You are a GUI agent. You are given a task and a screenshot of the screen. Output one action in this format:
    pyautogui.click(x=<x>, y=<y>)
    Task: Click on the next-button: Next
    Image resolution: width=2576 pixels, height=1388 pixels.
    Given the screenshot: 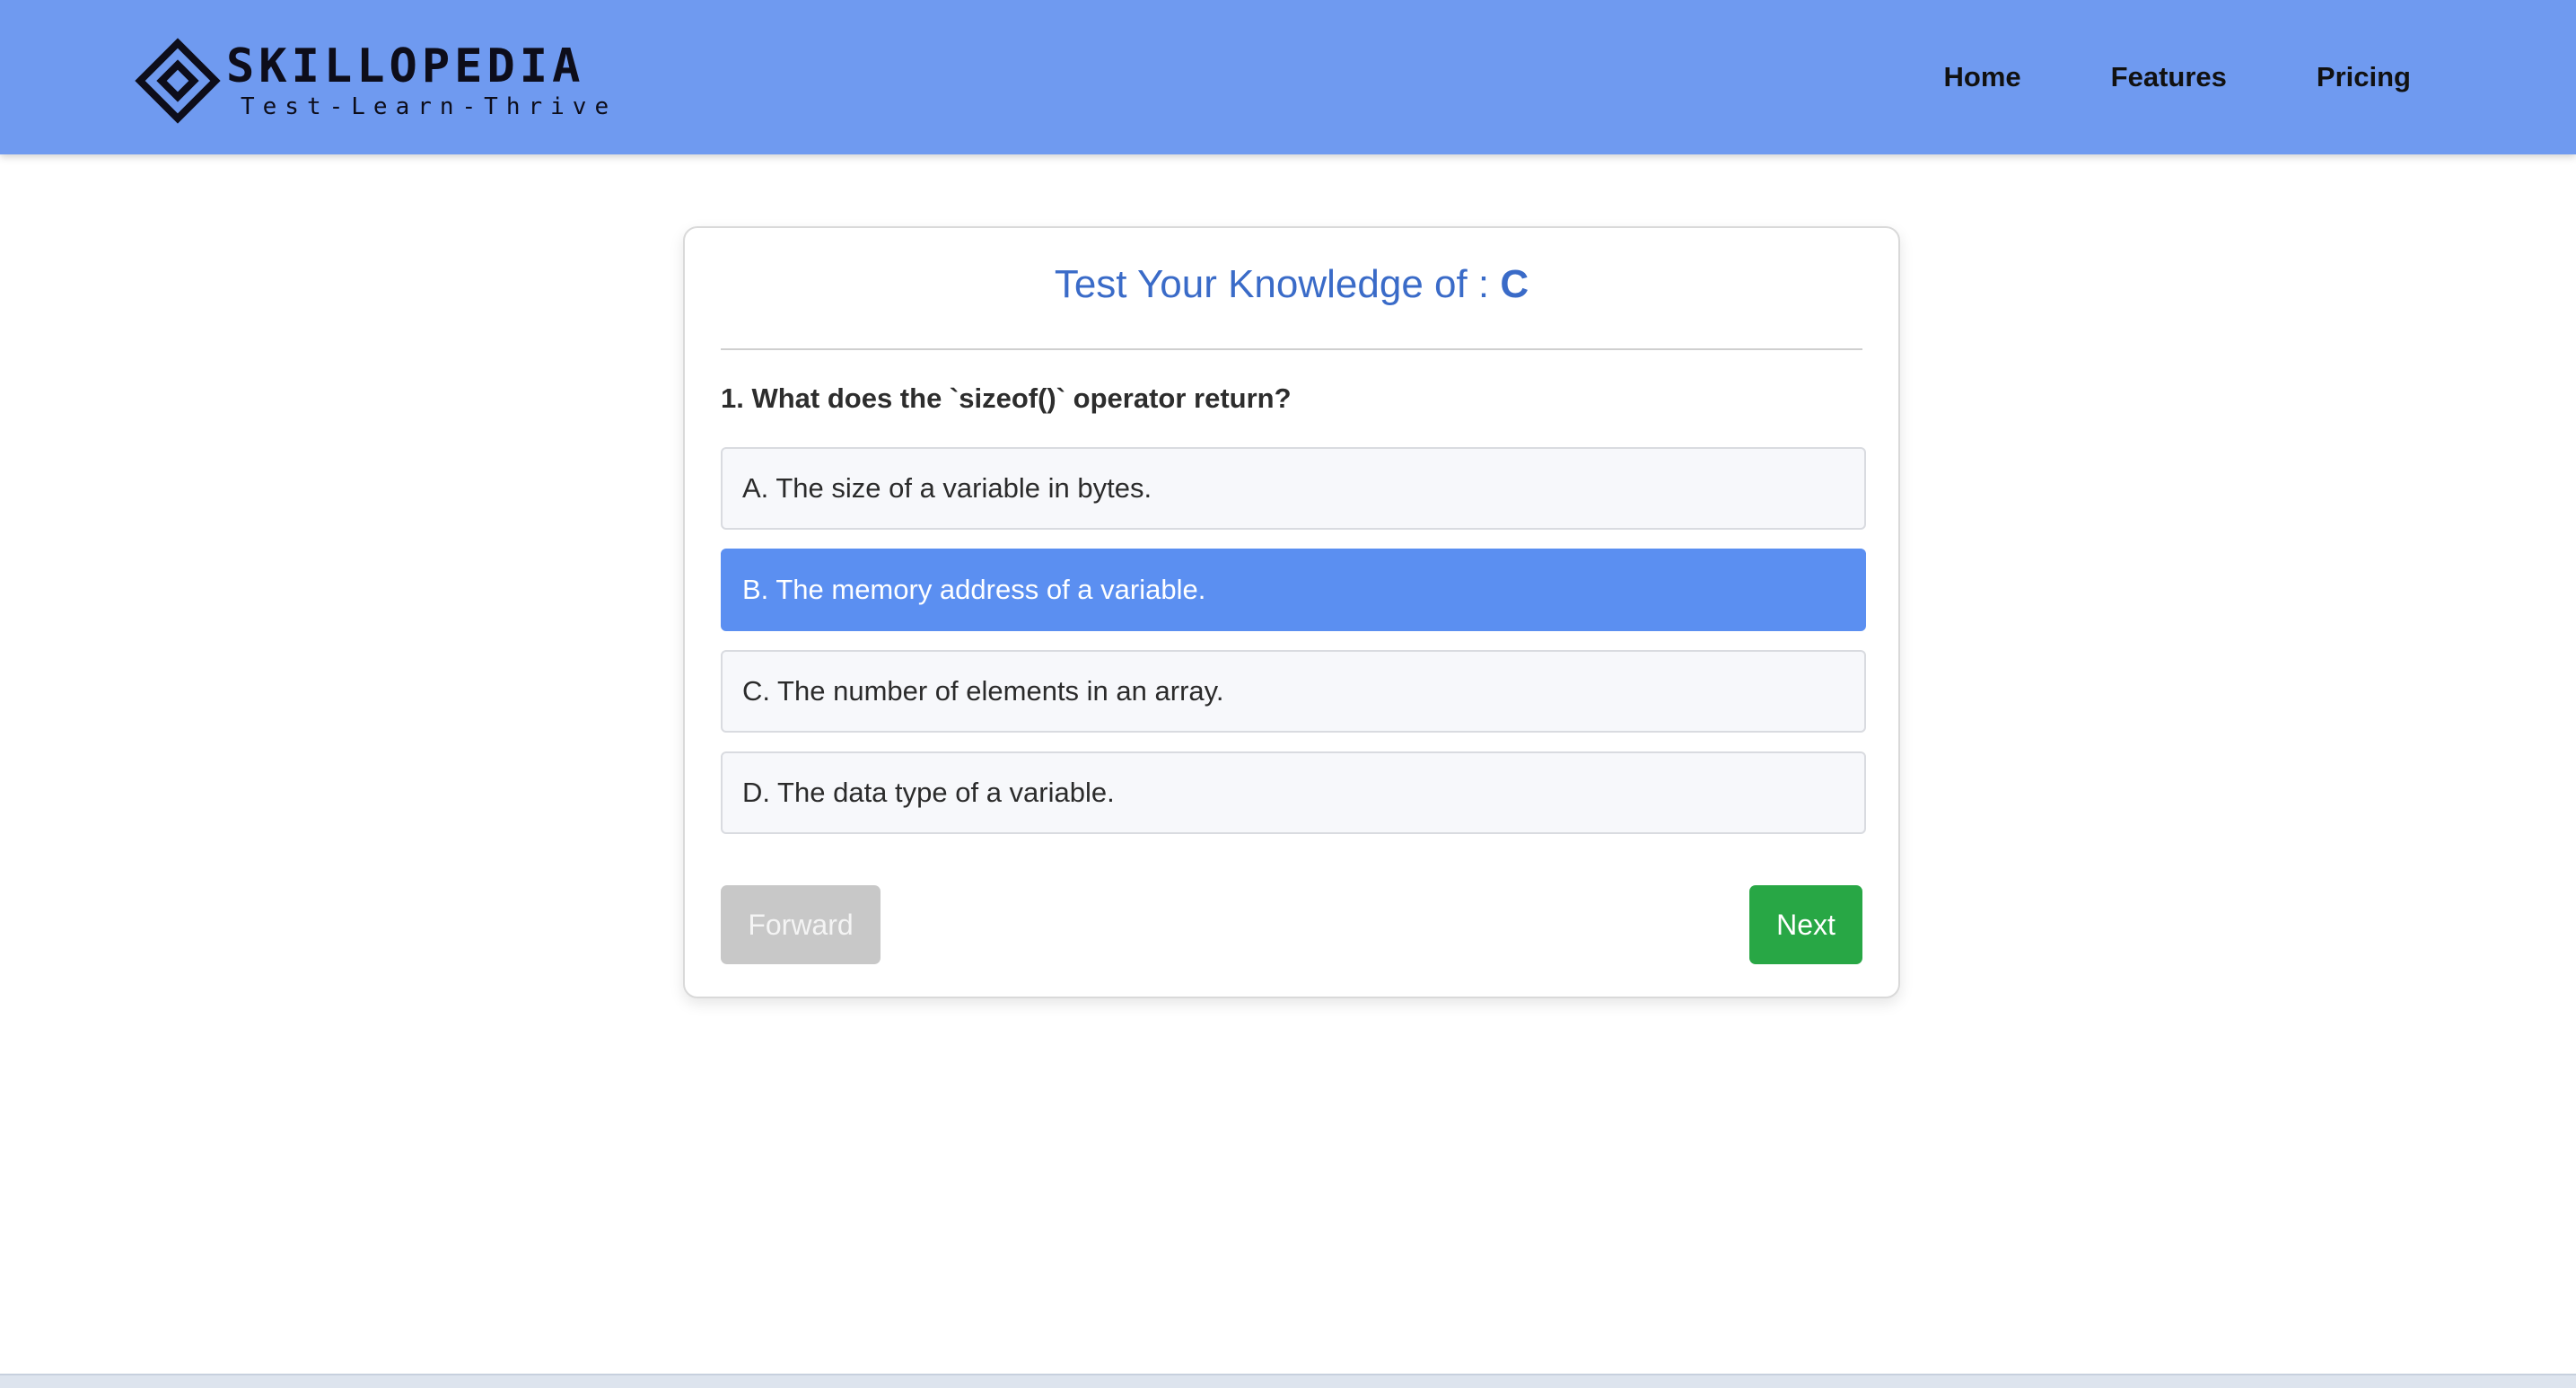 What is the action you would take?
    pyautogui.click(x=1805, y=924)
    